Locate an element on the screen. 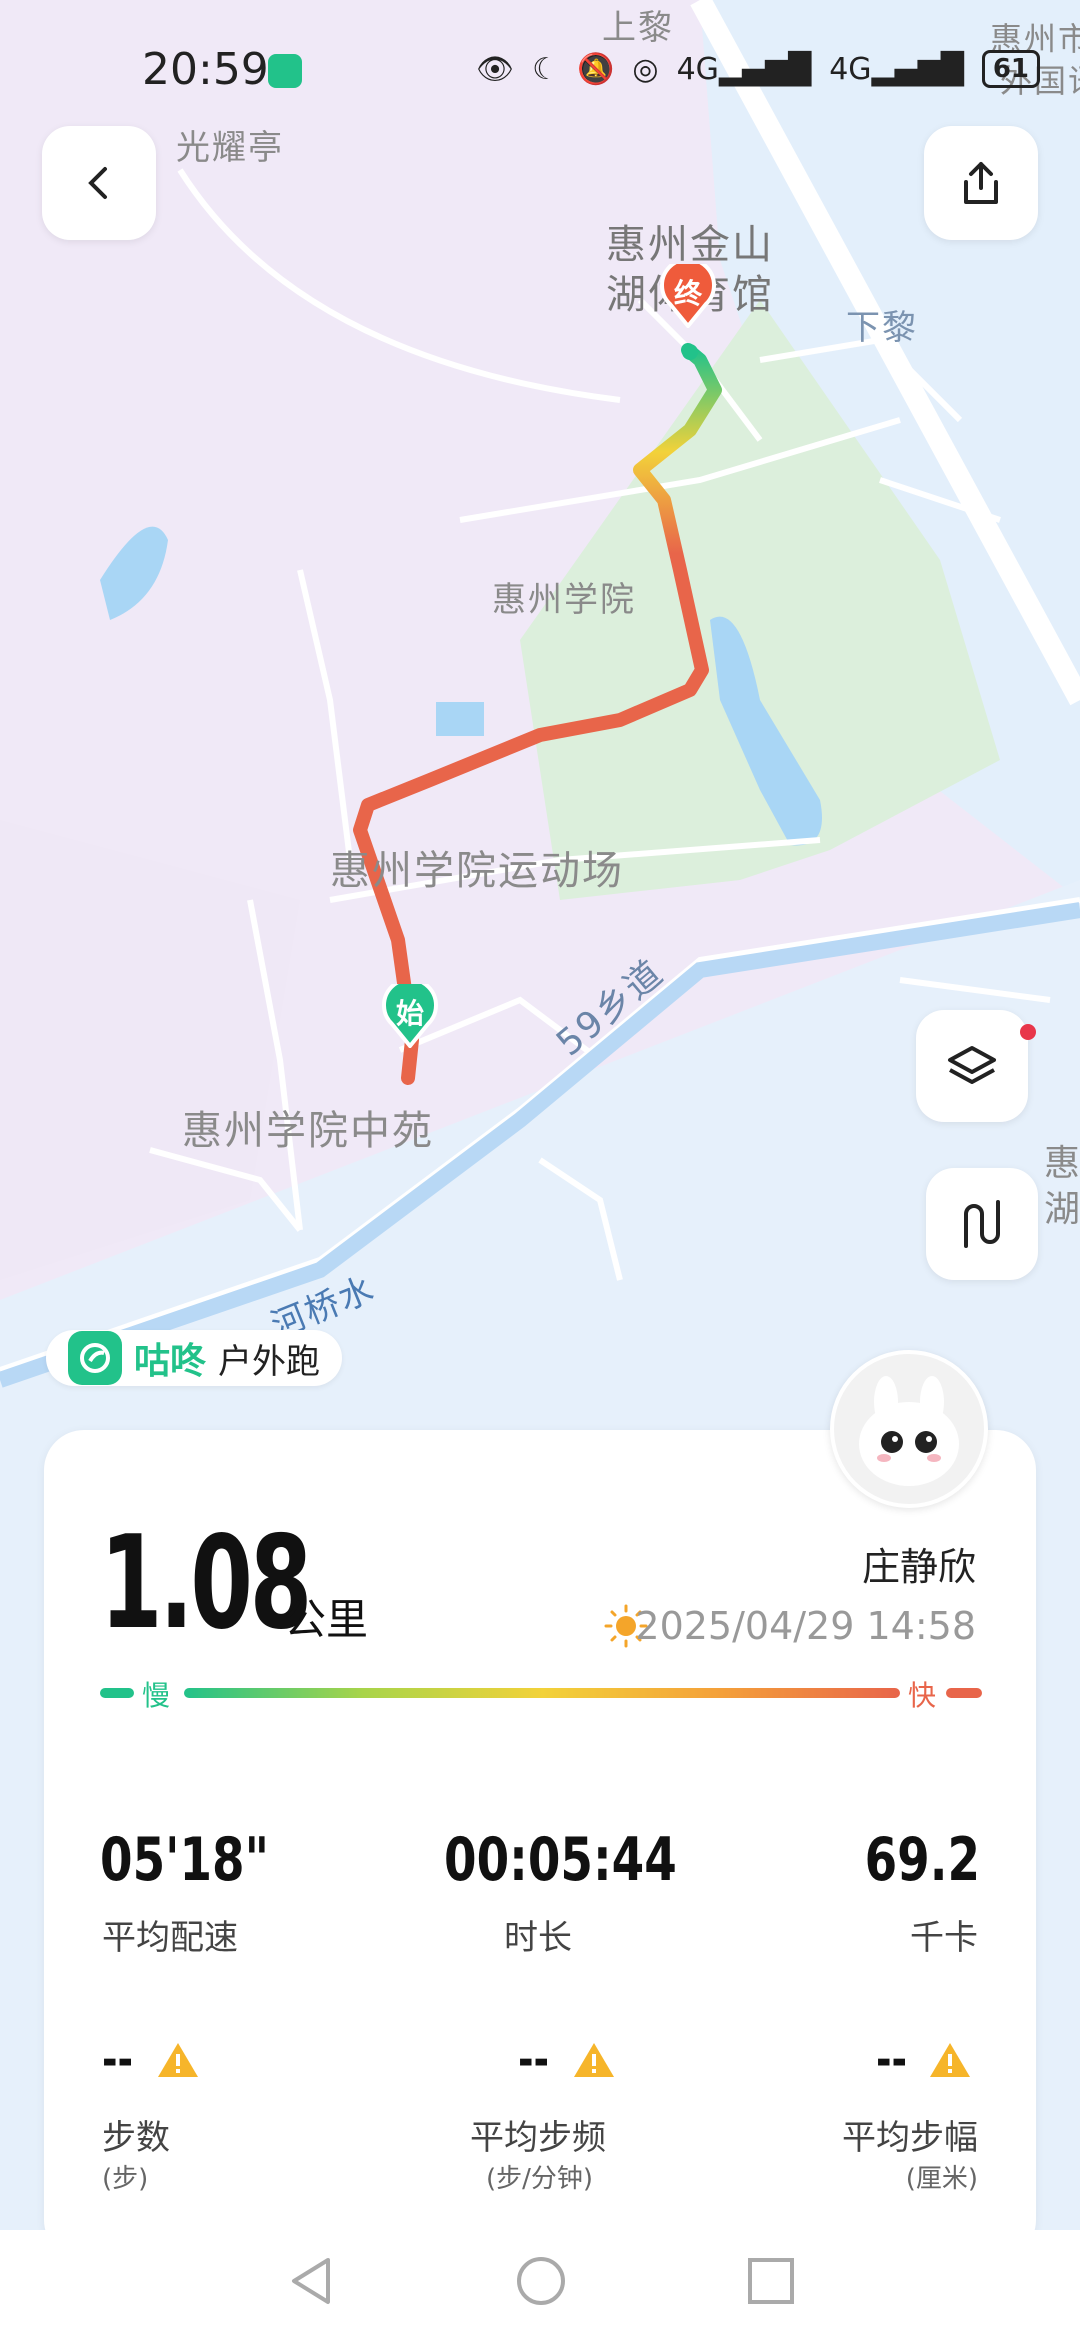 The image size is (1080, 2340). cadence-label: 平均步频 is located at coordinates (538, 2138).